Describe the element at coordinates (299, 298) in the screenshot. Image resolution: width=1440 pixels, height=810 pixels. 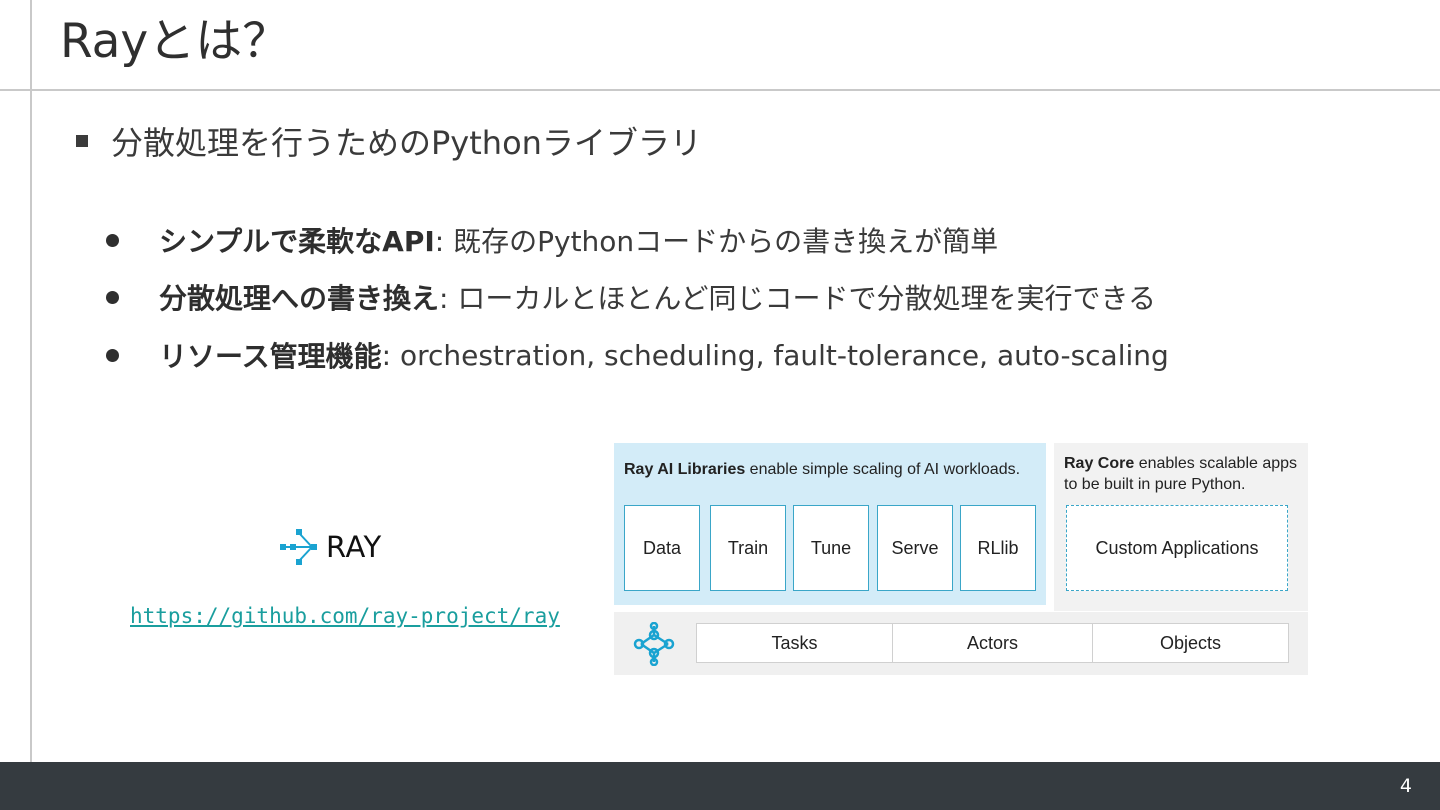
I see `sub-bullet-heading: 分散処理への書き換え` at that location.